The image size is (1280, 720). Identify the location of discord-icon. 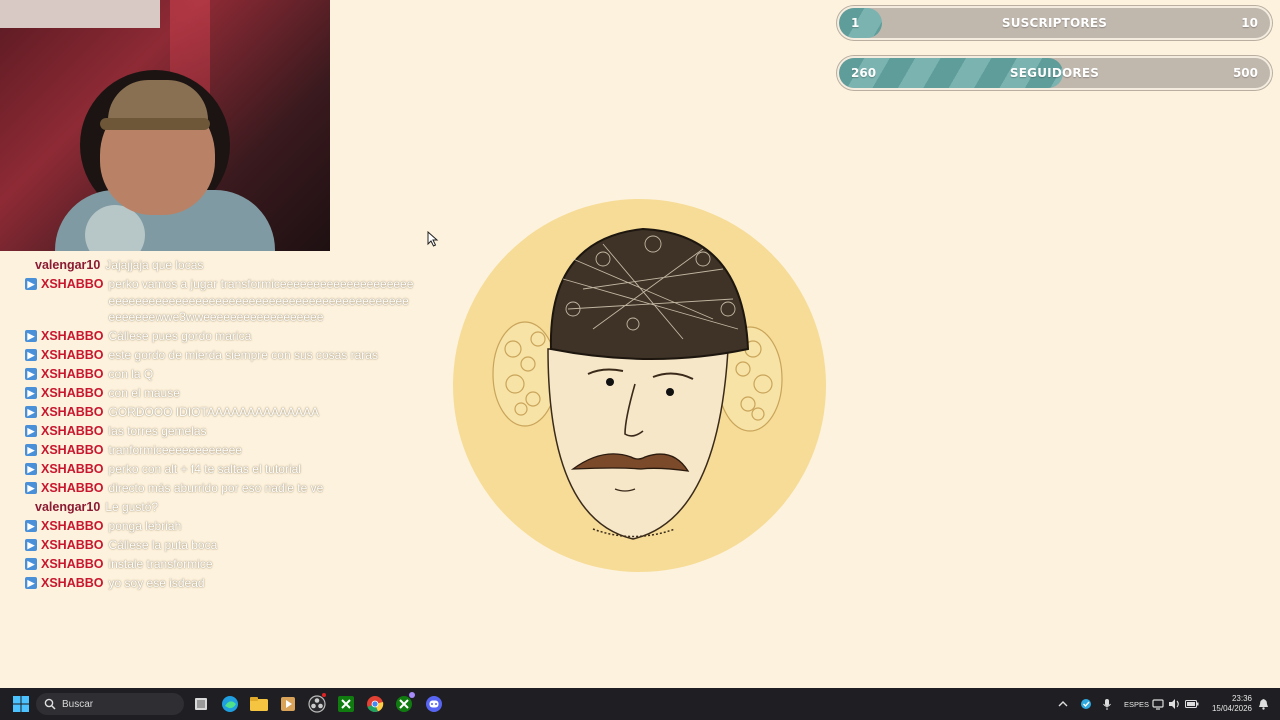
(434, 704).